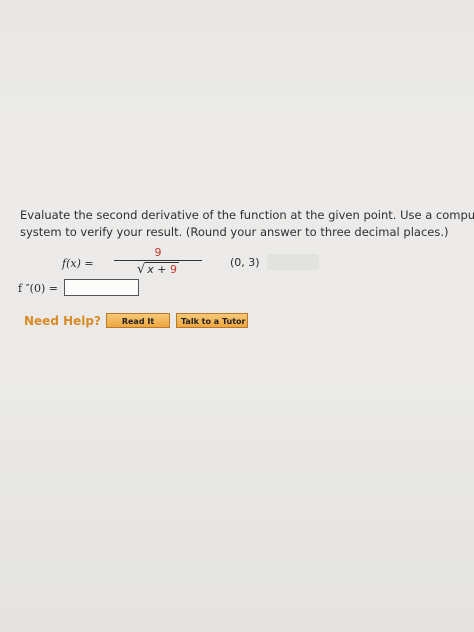 This screenshot has height=632, width=474. I want to click on fraction-bar, so click(158, 260).